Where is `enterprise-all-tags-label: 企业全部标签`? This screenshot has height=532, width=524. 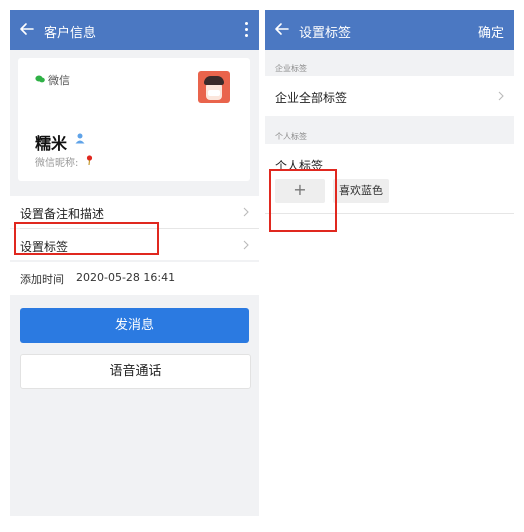 enterprise-all-tags-label: 企业全部标签 is located at coordinates (311, 98).